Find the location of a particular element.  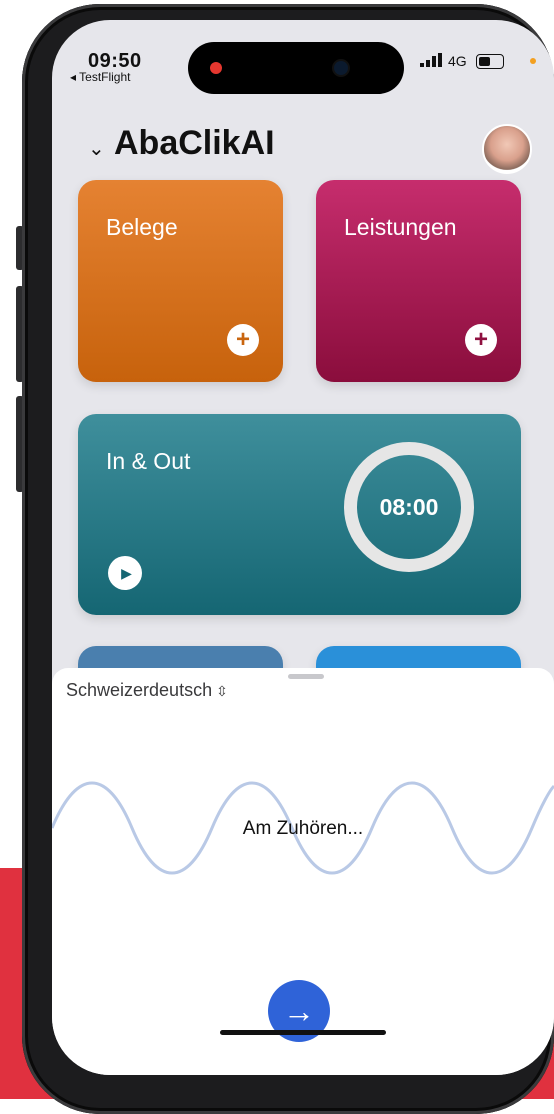

avatar is located at coordinates (507, 149).